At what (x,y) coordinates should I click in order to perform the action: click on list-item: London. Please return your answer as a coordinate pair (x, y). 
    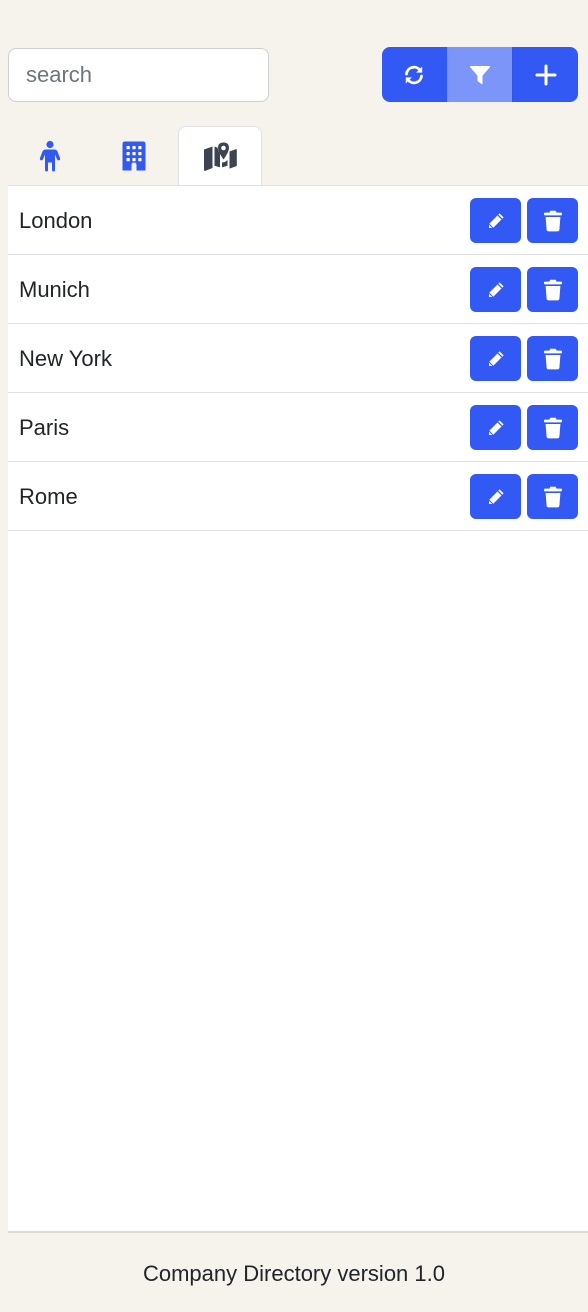
    Looking at the image, I should click on (298, 220).